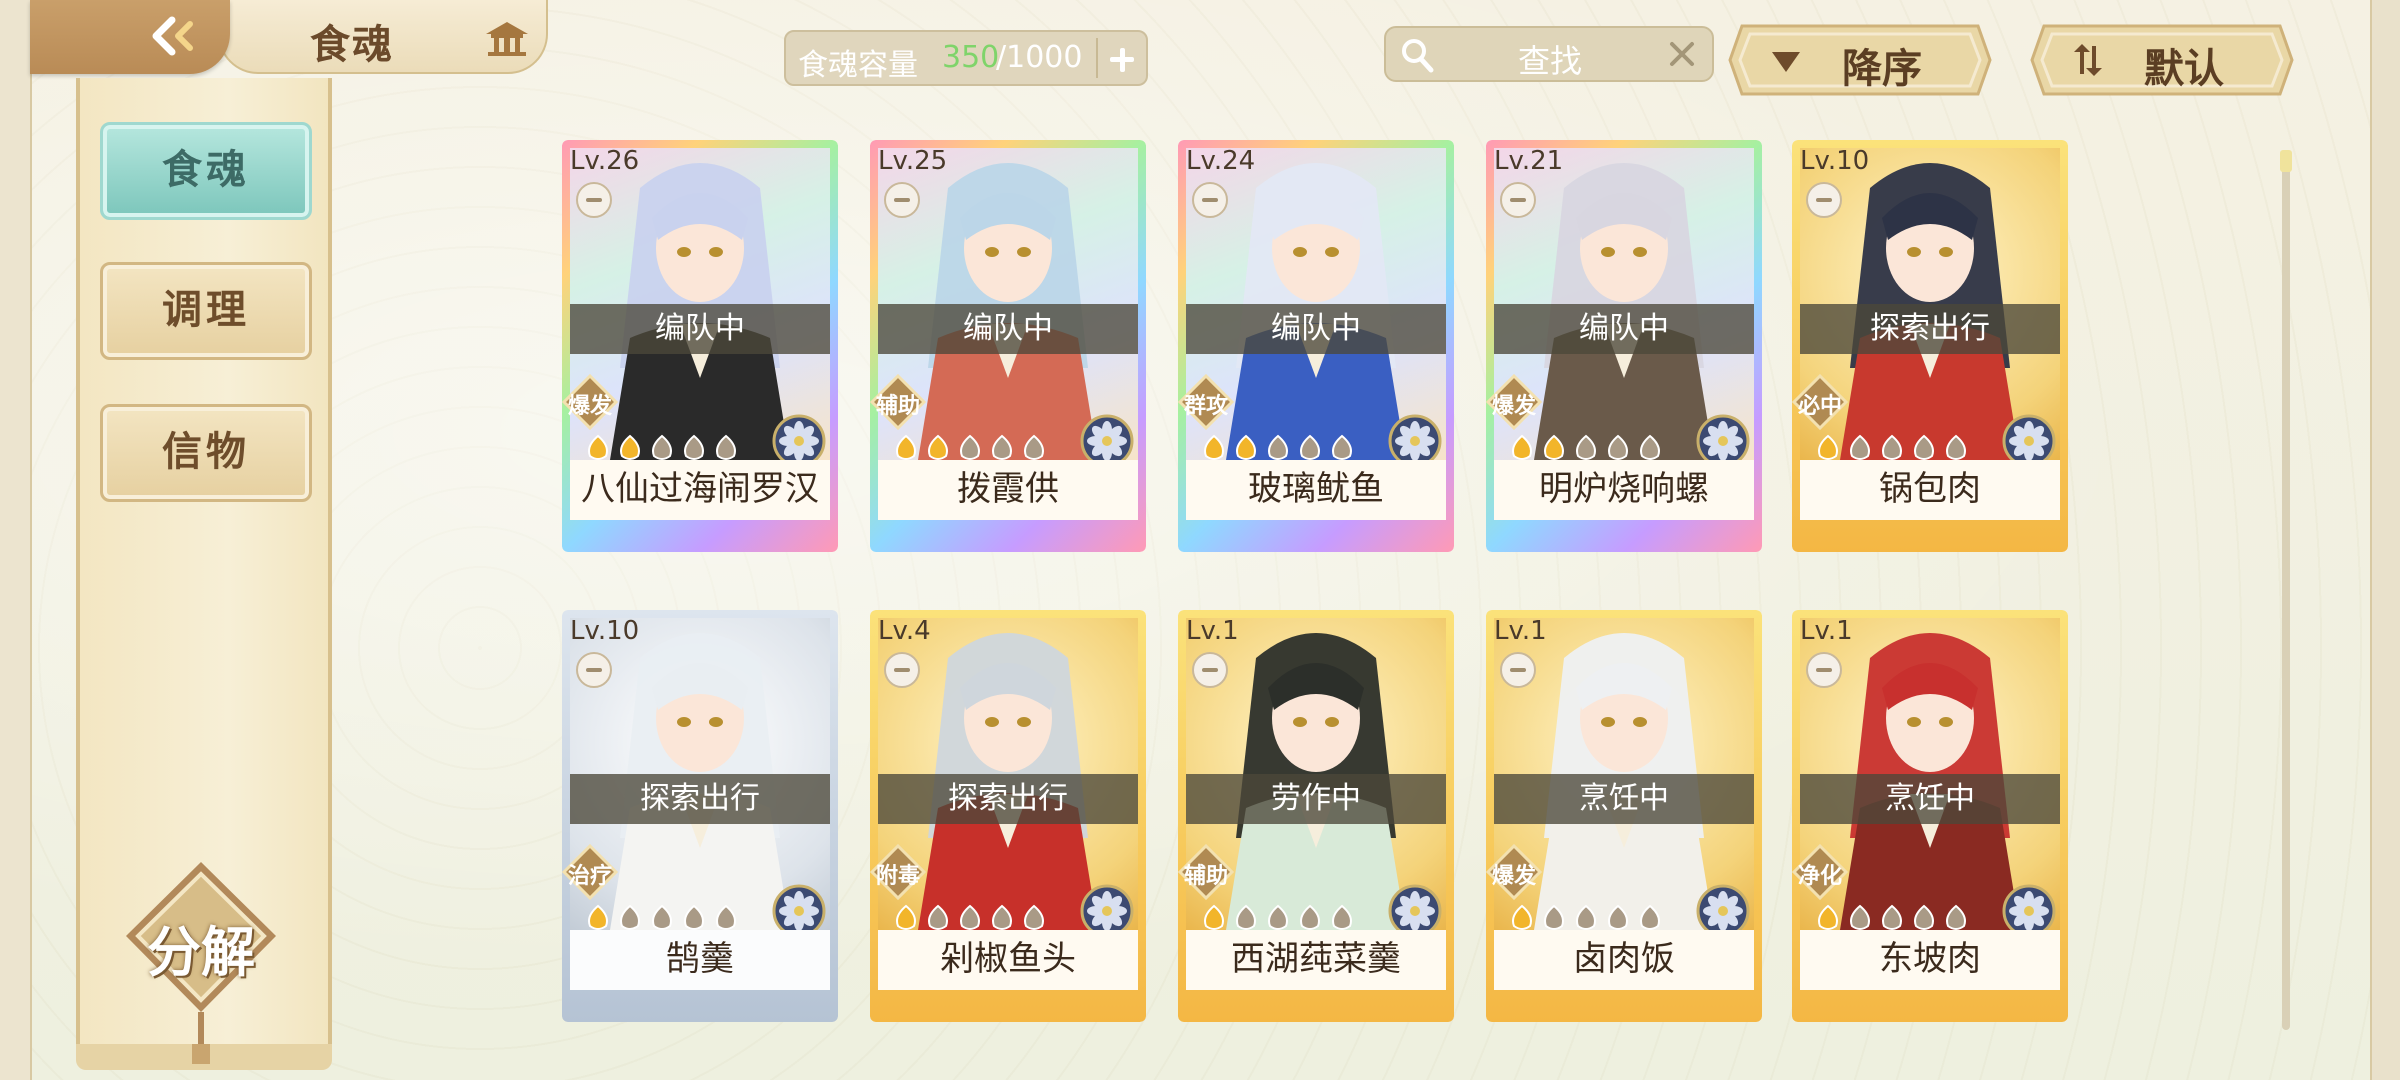 Image resolution: width=2400 pixels, height=1080 pixels. I want to click on foodsoul-card: Lv.25 编队中 辅助 拨霞供, so click(1008, 346).